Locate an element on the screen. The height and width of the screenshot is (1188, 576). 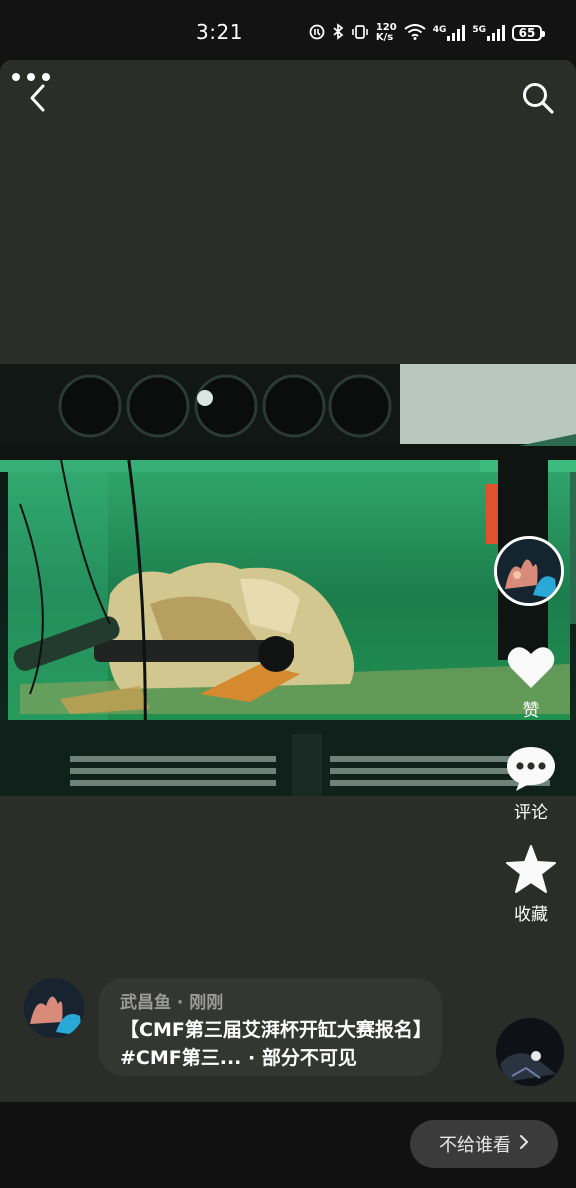
status-bar: 3:21 120 K/s 4G 5G 65 is located at coordinates (288, 30).